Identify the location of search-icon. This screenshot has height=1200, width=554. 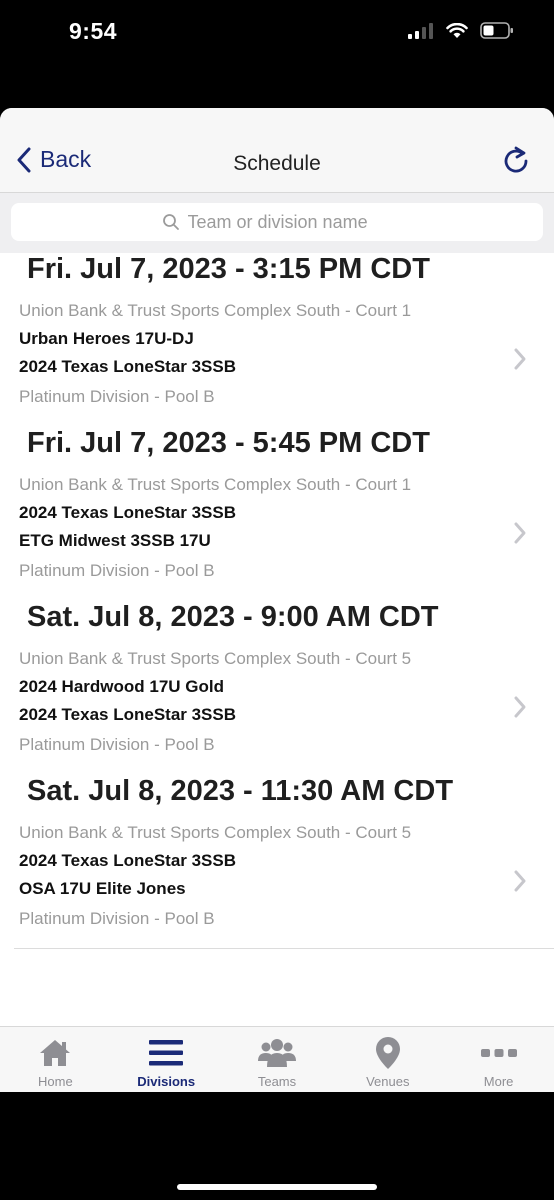
(170, 222).